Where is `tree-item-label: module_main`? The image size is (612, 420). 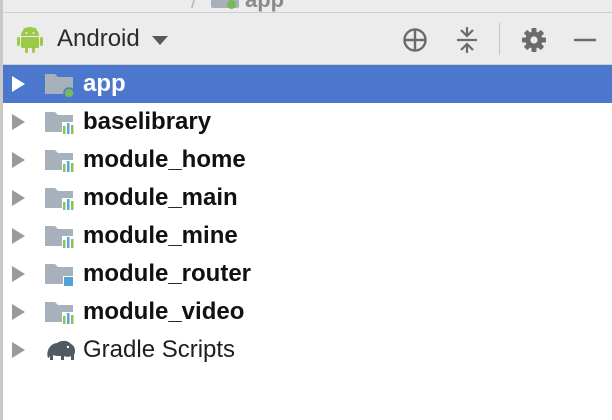
tree-item-label: module_main is located at coordinates (160, 197).